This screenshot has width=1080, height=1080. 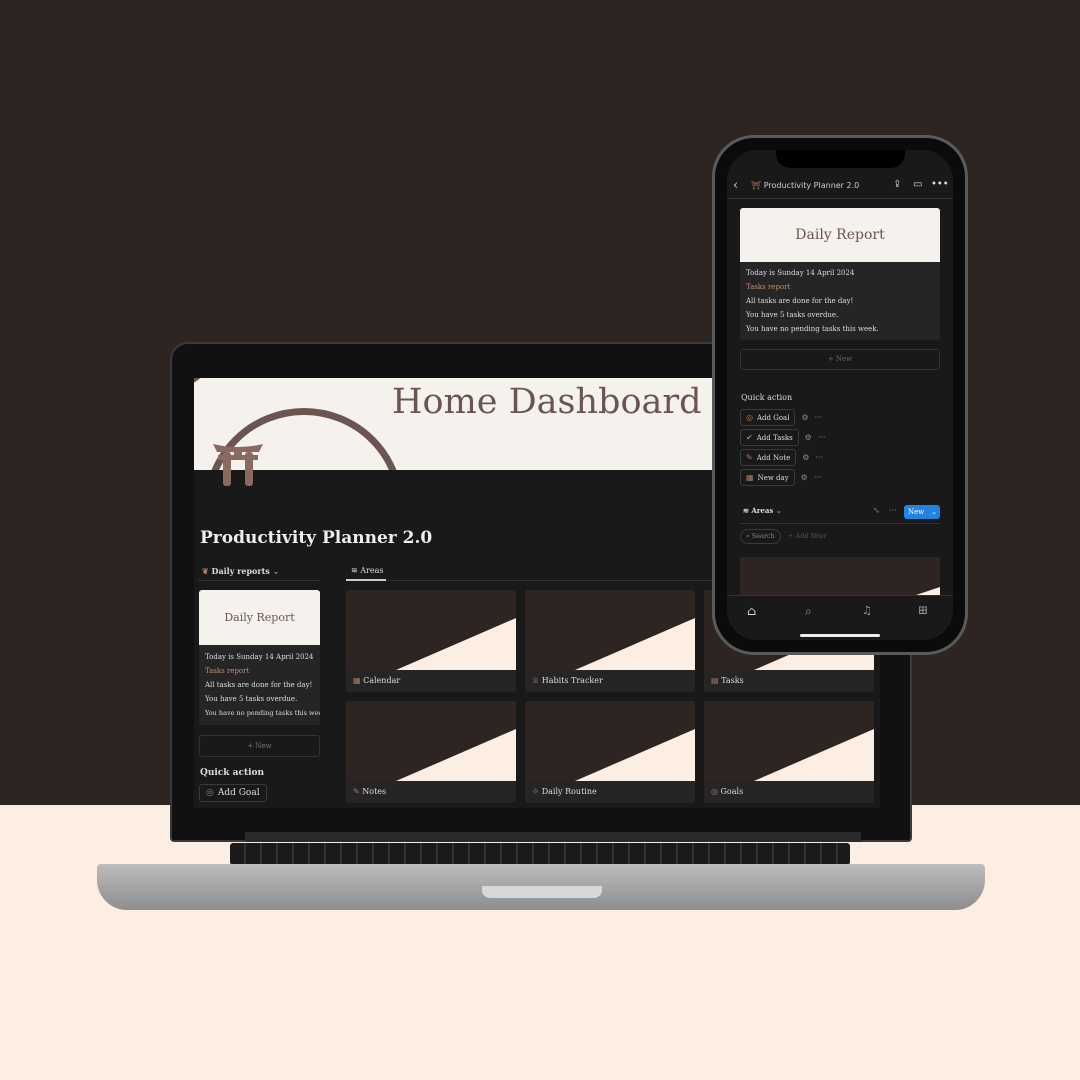 I want to click on area-card: ✎ Notes, so click(x=431, y=752).